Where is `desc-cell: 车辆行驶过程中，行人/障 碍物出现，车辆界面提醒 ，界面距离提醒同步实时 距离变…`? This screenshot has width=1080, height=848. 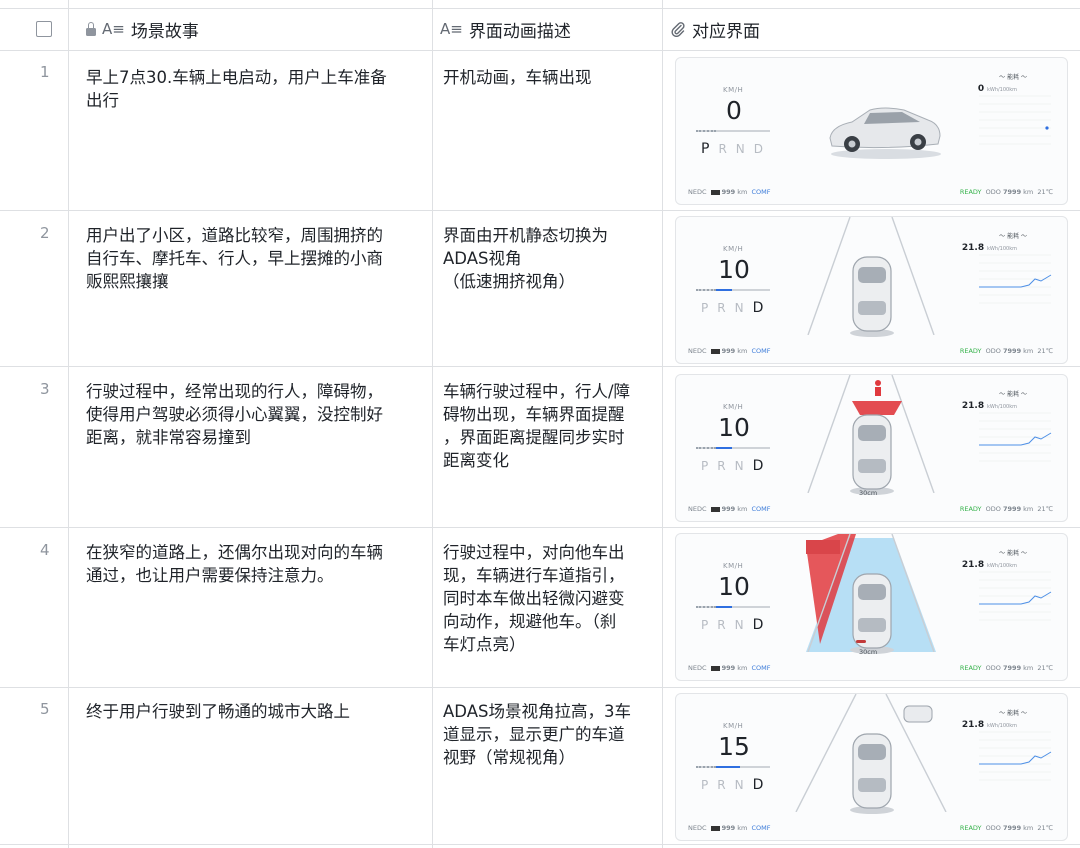
desc-cell: 车辆行驶过程中，行人/障 碍物出现，车辆界面提醒 ，界面距离提醒同步实时 距离变… is located at coordinates (550, 426).